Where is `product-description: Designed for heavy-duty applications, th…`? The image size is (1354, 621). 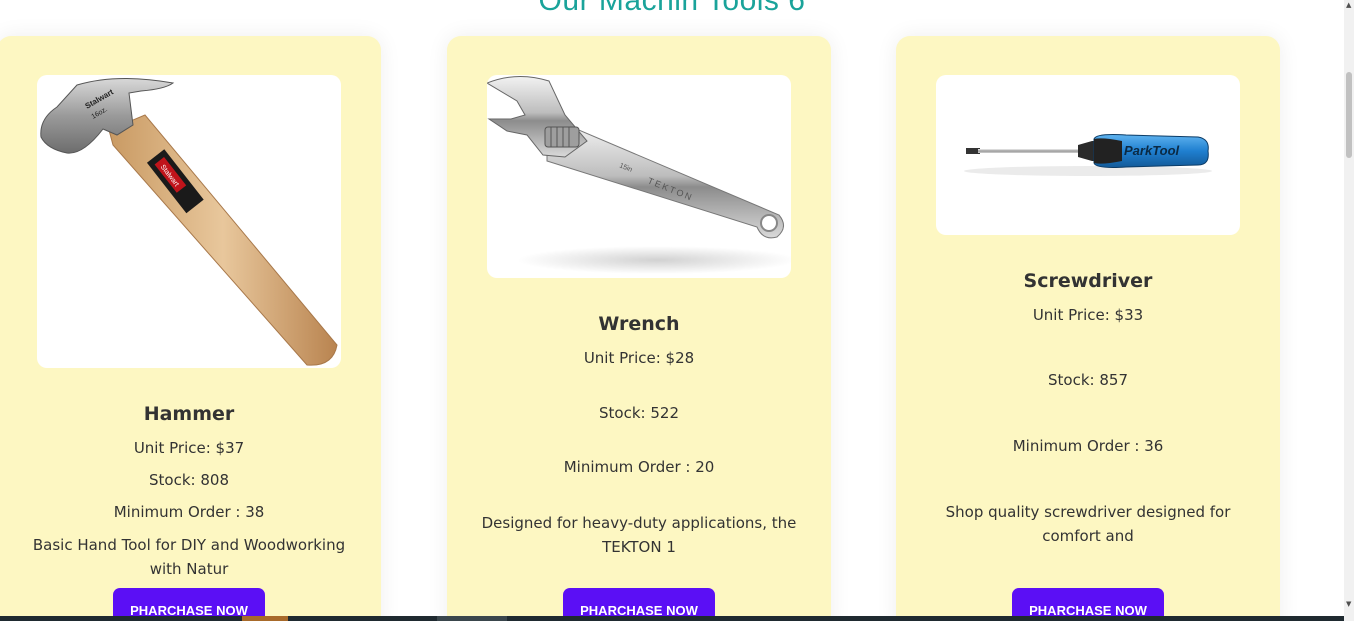 product-description: Designed for heavy-duty applications, th… is located at coordinates (639, 535).